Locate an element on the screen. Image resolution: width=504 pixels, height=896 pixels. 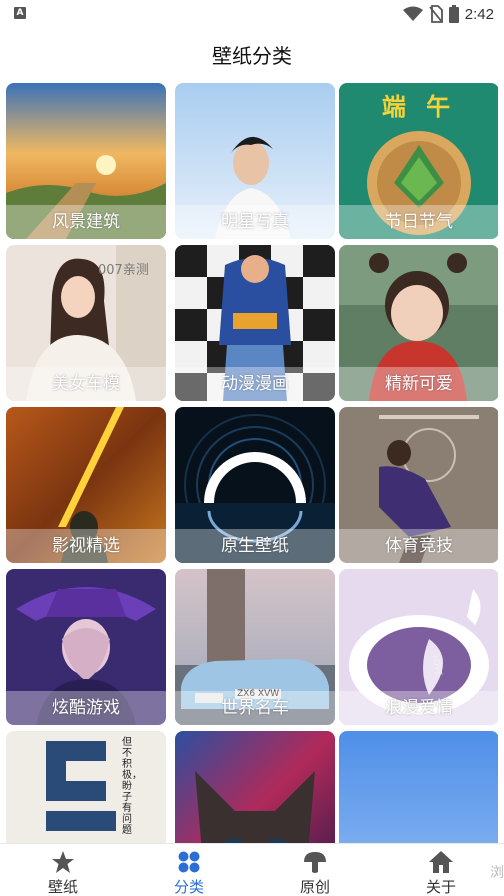
category-label: 风景建筑 is located at coordinates (86, 222).